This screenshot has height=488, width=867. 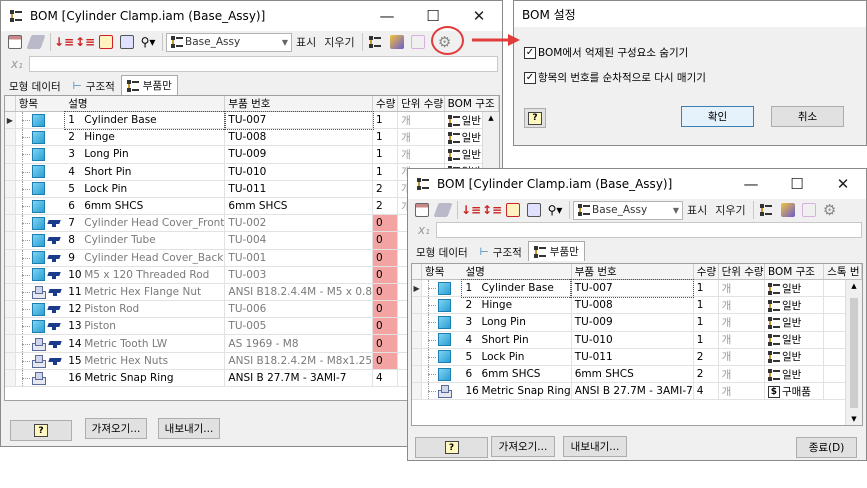 I want to click on description-cell: 7 Cylinder Head Cover_Front, so click(x=145, y=223).